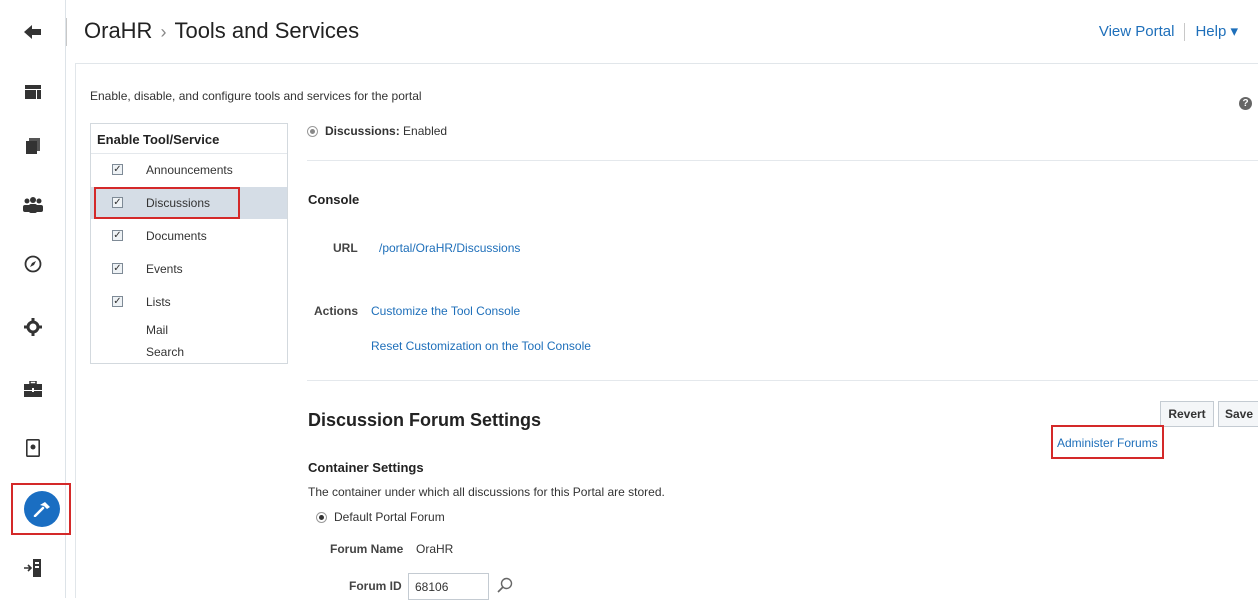 The height and width of the screenshot is (600, 1258). What do you see at coordinates (33, 389) in the screenshot?
I see `assets-icon` at bounding box center [33, 389].